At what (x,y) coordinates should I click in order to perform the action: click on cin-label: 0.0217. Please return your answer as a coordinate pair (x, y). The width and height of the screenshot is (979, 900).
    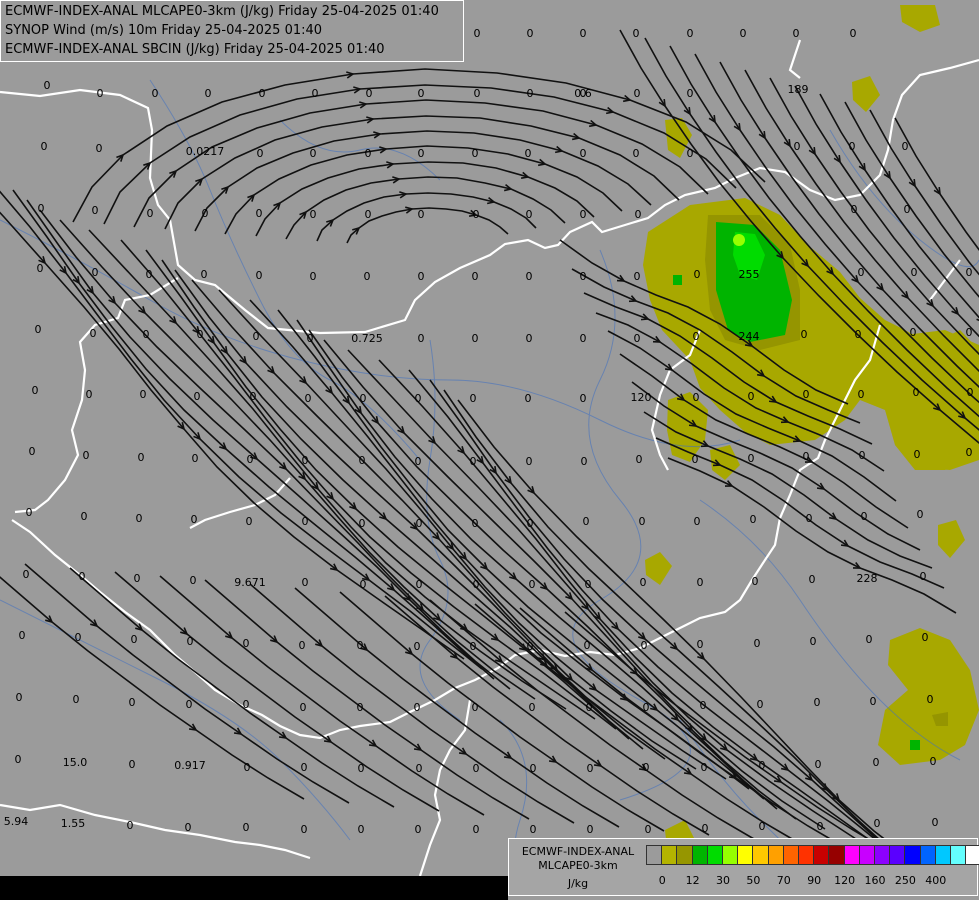
    Looking at the image, I should click on (205, 151).